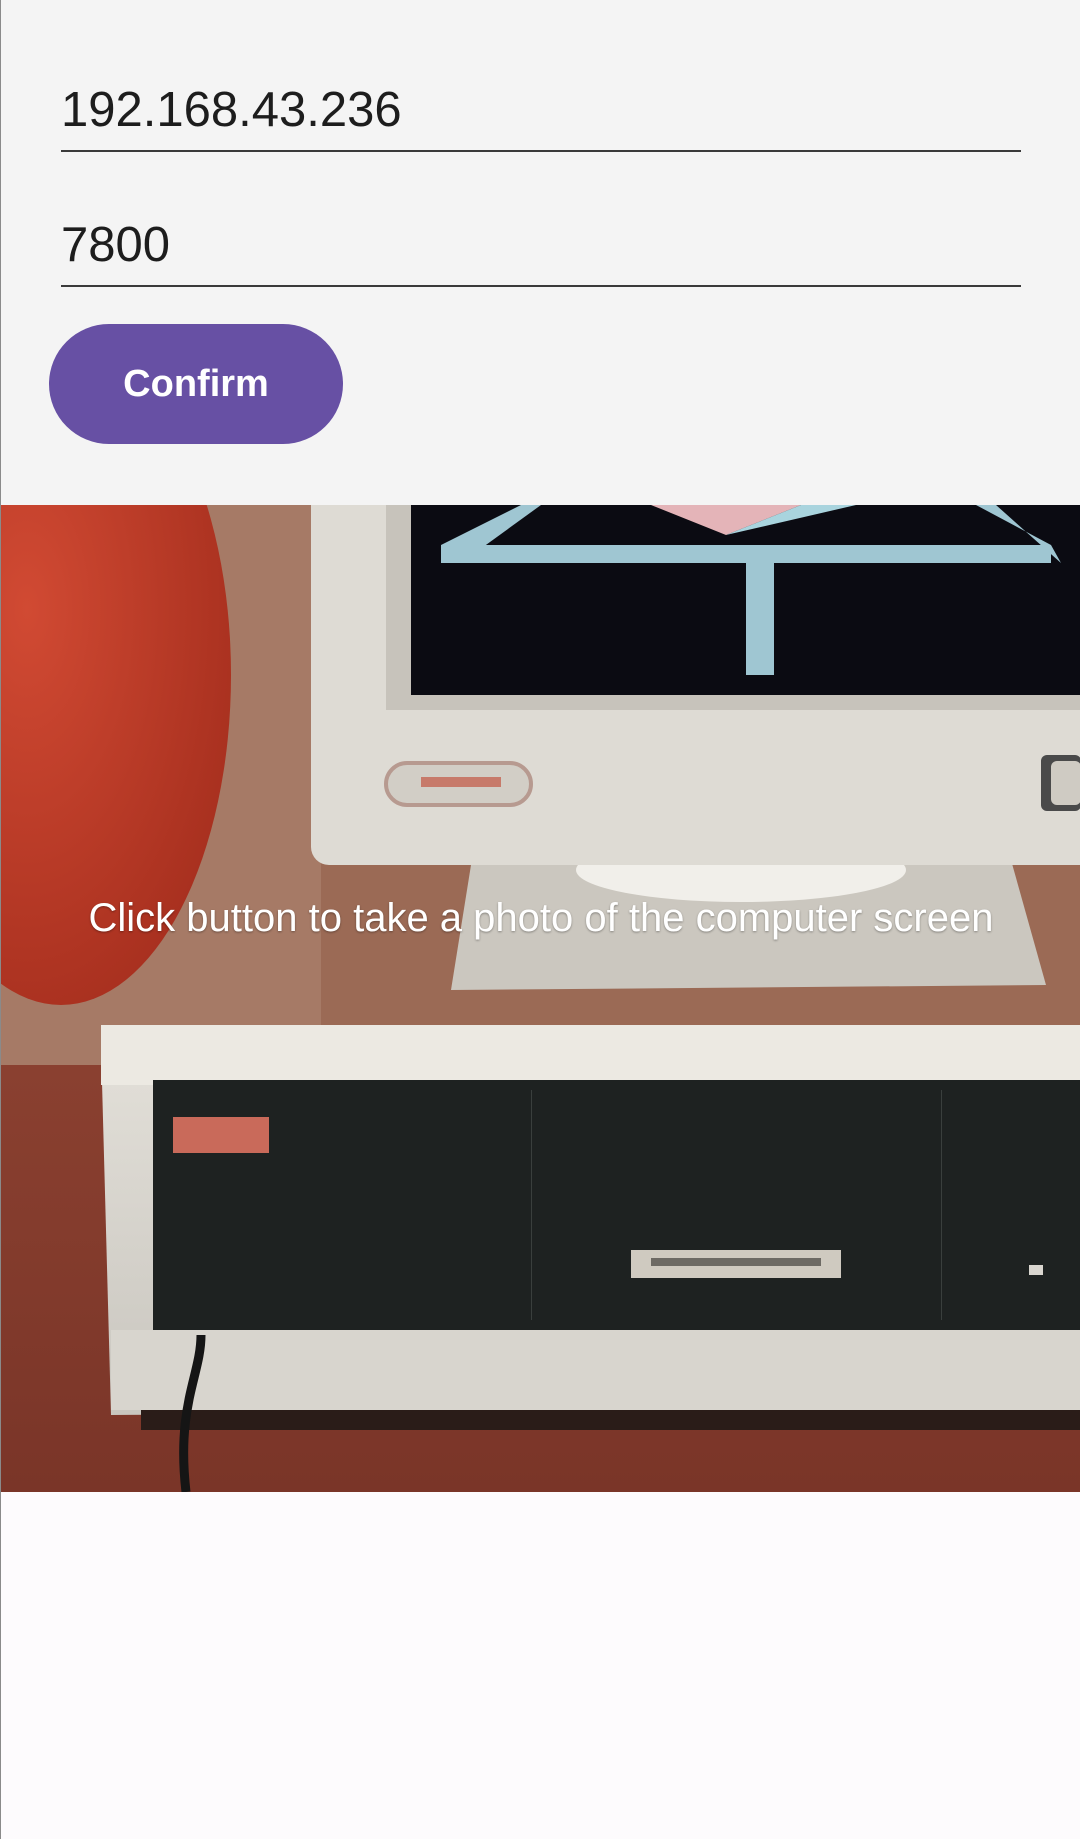  Describe the element at coordinates (196, 384) in the screenshot. I see `confirm-button: Confirm` at that location.